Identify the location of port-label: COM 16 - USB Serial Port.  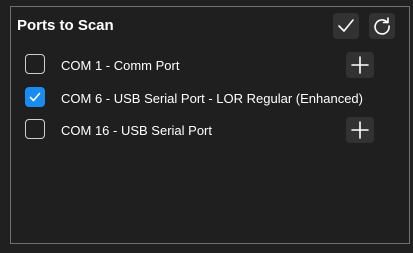
(136, 130).